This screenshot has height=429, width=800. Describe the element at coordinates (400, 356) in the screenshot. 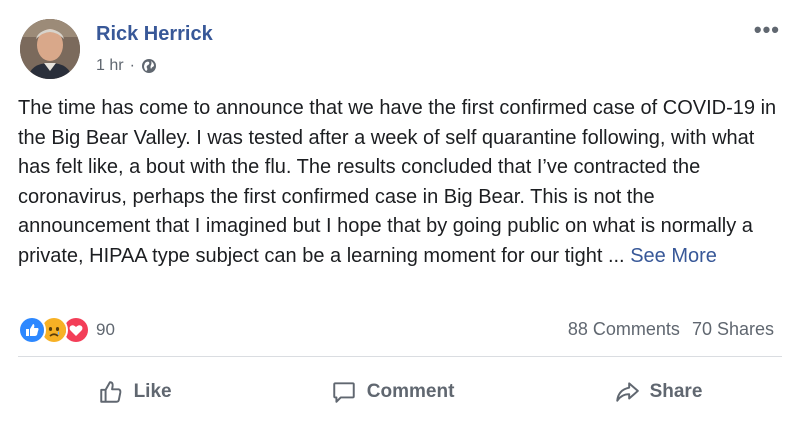

I see `divider` at that location.